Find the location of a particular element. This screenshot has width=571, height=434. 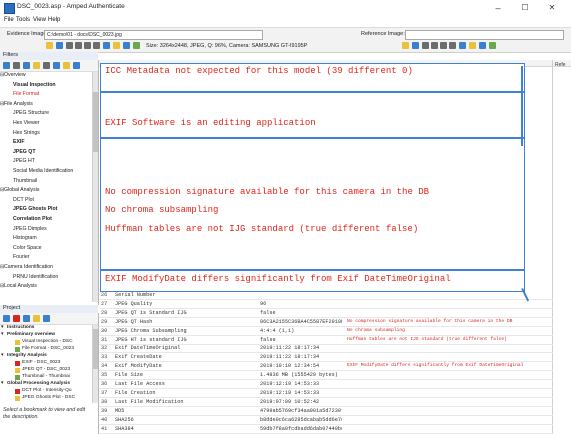

menu-file: File is located at coordinates (9, 20).